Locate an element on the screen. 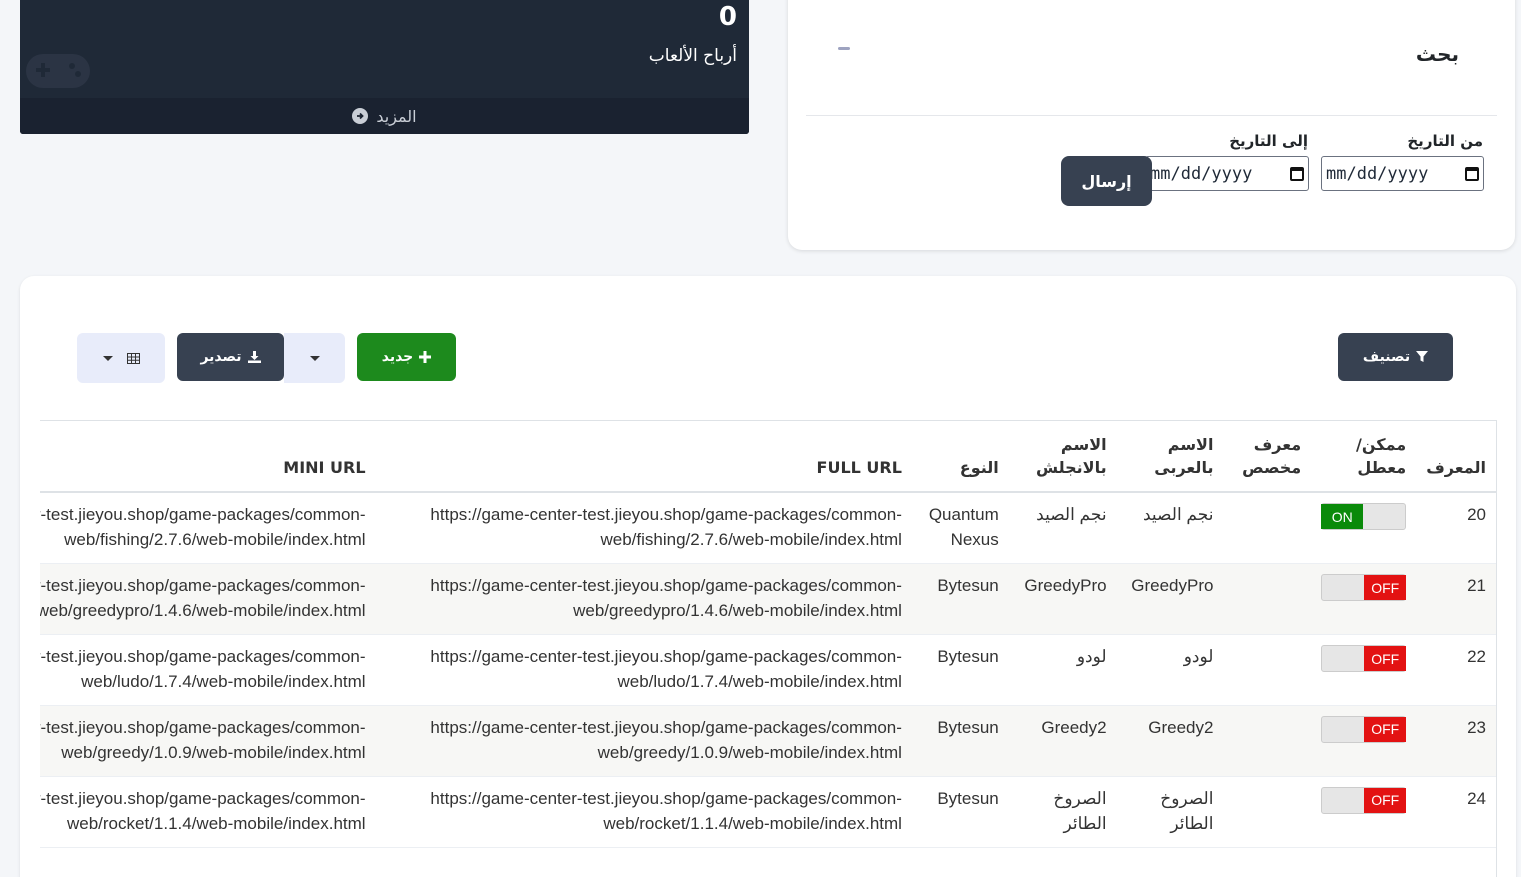 The image size is (1521, 877). plus-icon is located at coordinates (425, 357).